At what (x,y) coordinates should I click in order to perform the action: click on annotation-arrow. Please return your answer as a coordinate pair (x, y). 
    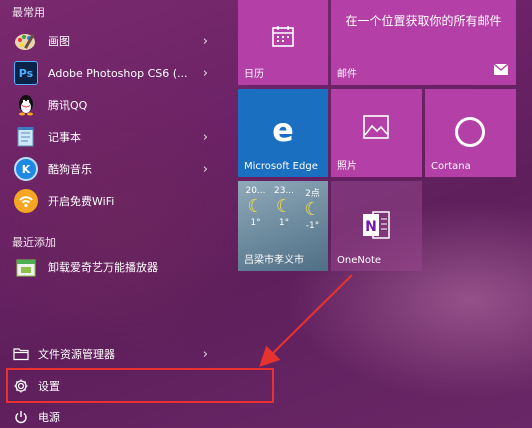
    Looking at the image, I should click on (306, 320).